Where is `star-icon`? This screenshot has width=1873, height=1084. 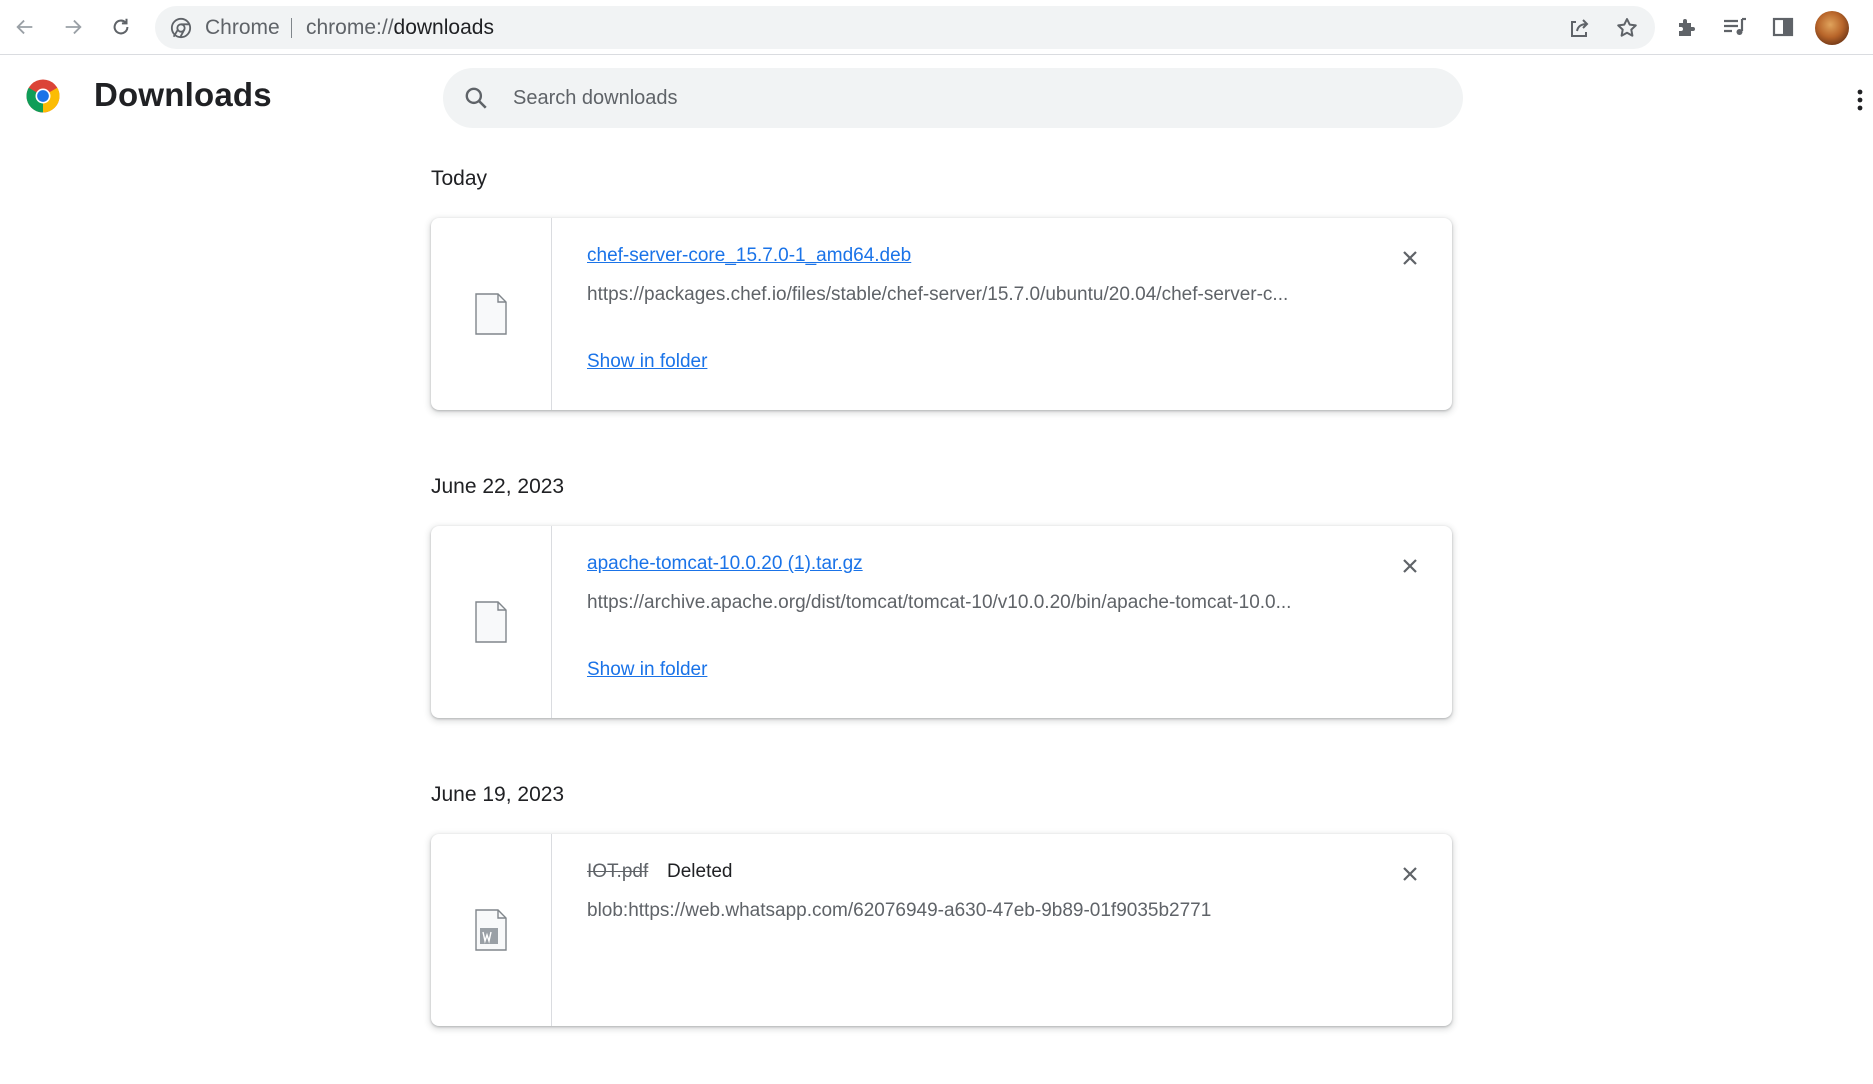 star-icon is located at coordinates (1627, 27).